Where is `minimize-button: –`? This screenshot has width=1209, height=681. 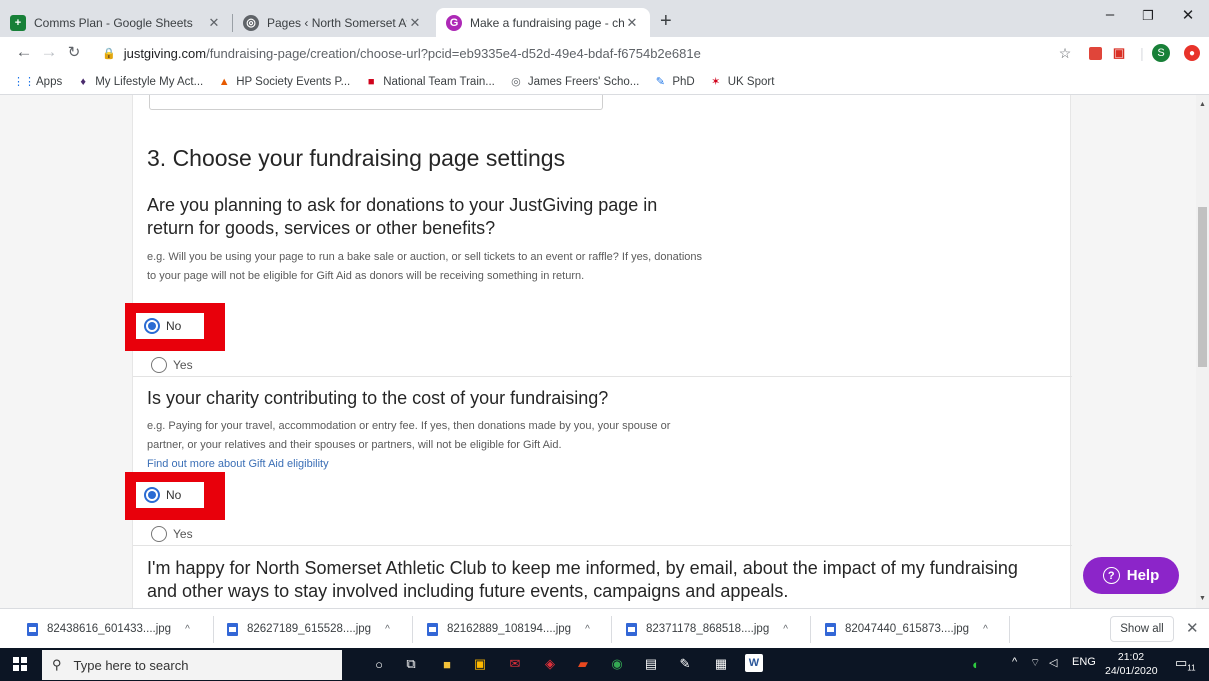 minimize-button: – is located at coordinates (1110, 14).